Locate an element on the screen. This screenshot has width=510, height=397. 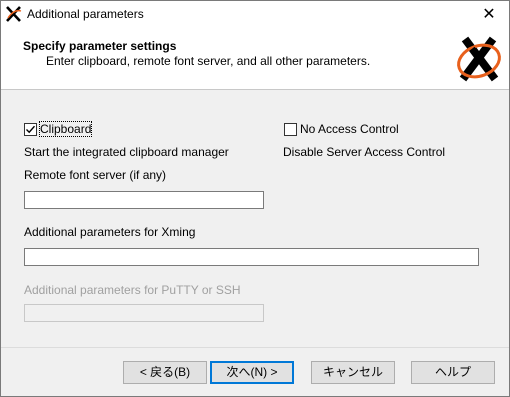
remote-font-server-label: Remote font server (if any) is located at coordinates (95, 175).